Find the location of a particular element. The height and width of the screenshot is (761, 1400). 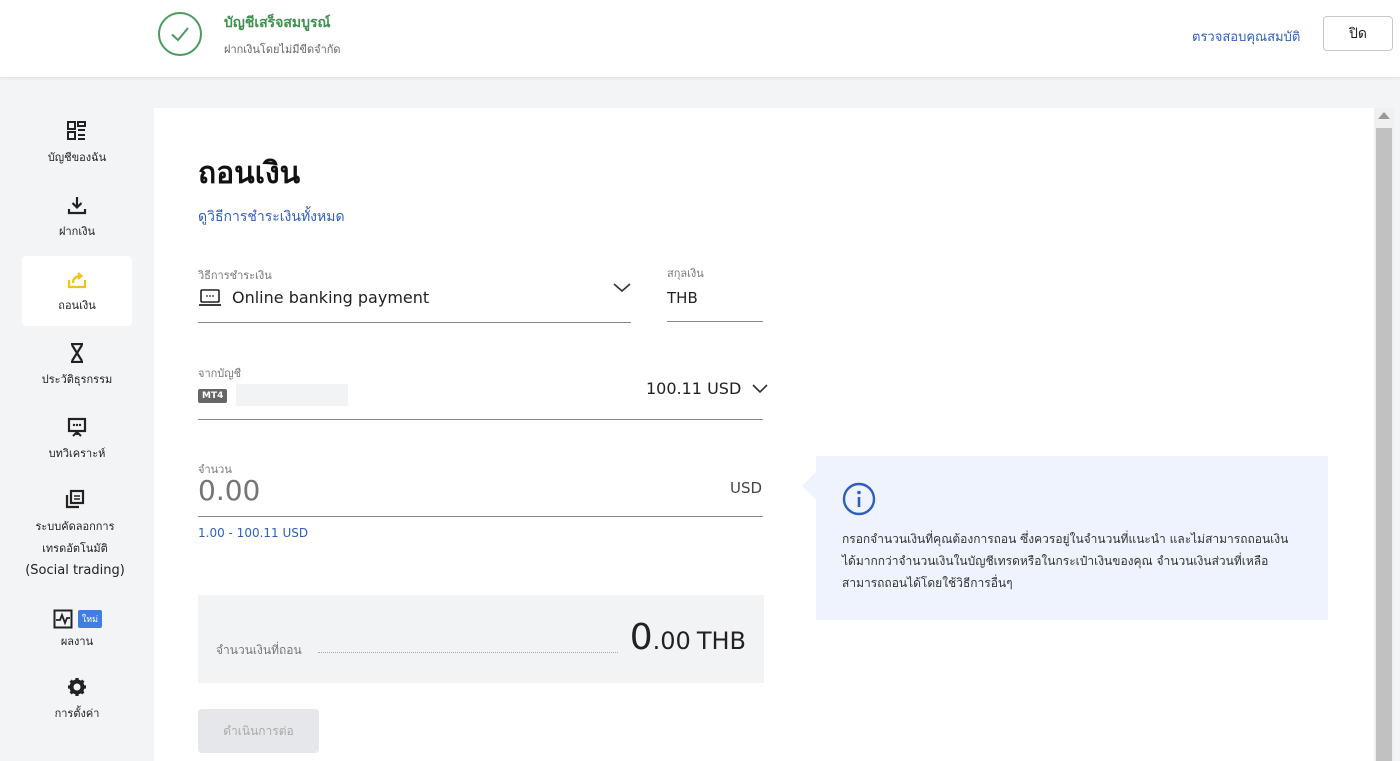

payment-method-select: Online banking payment is located at coordinates (313, 297).